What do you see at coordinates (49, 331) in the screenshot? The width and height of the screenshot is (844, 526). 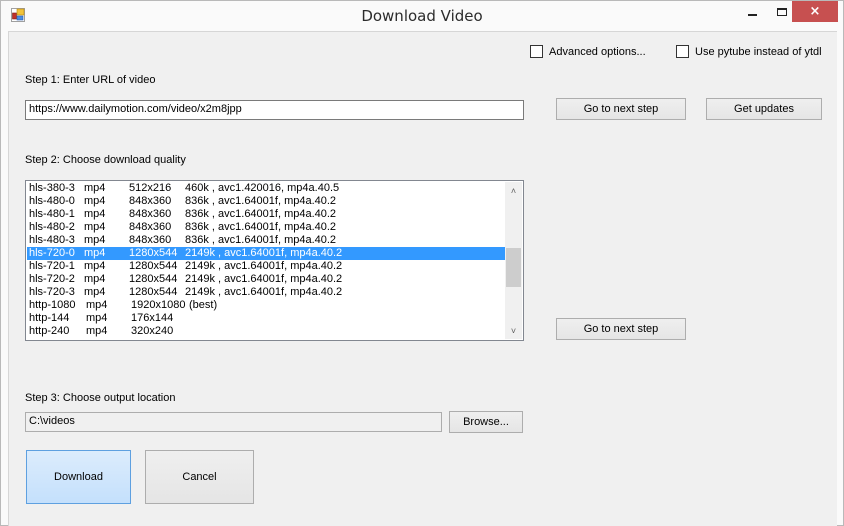 I see `format-id: http-240` at bounding box center [49, 331].